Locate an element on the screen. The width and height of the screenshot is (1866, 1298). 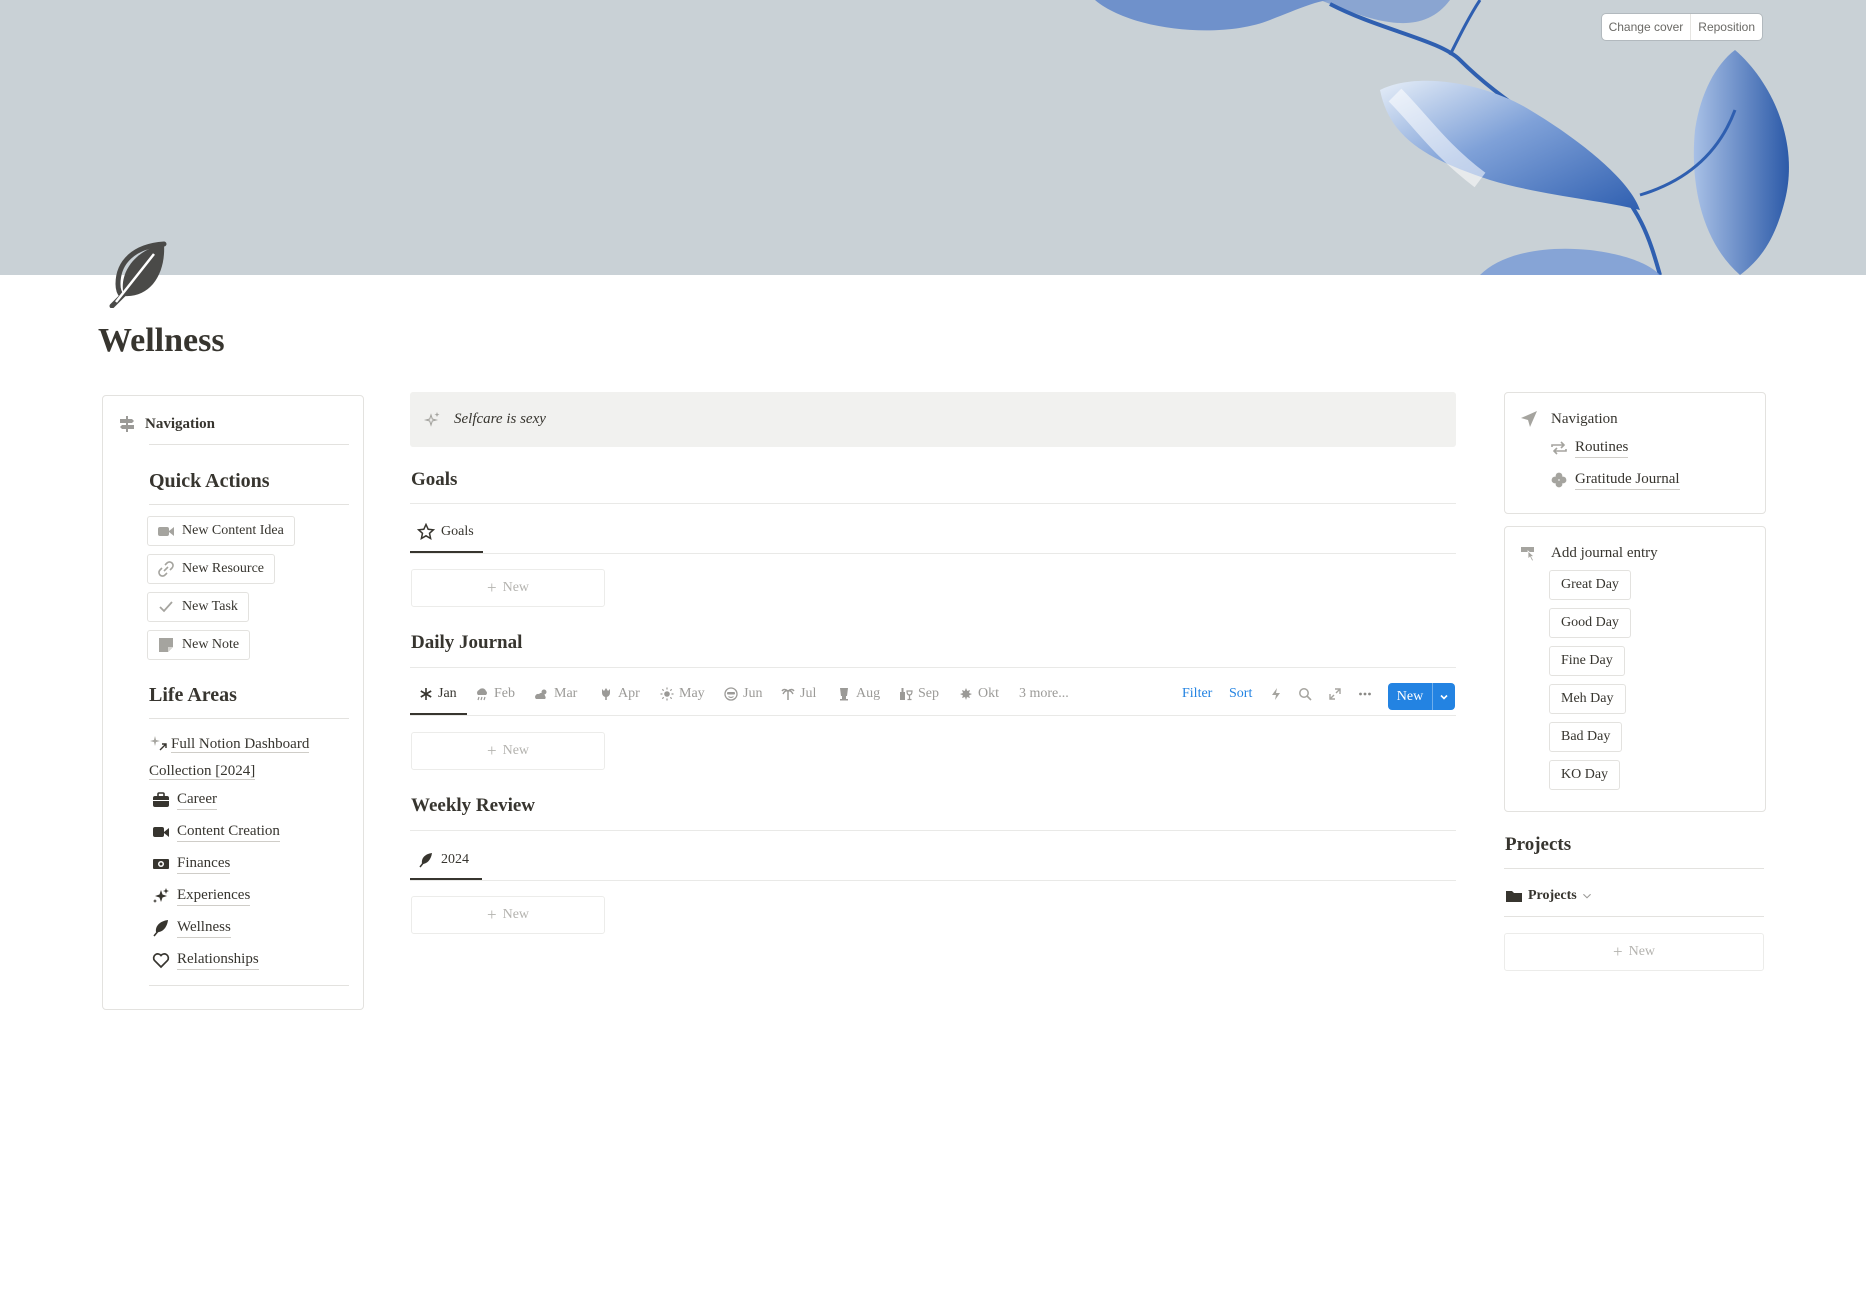
life-area-label: Finances is located at coordinates (204, 864).